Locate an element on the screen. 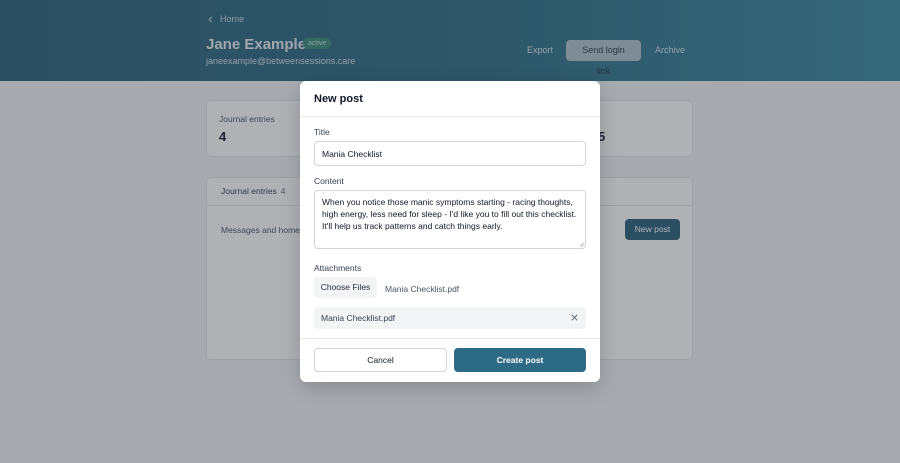 Image resolution: width=900 pixels, height=463 pixels. create-post-button: Create post is located at coordinates (520, 360).